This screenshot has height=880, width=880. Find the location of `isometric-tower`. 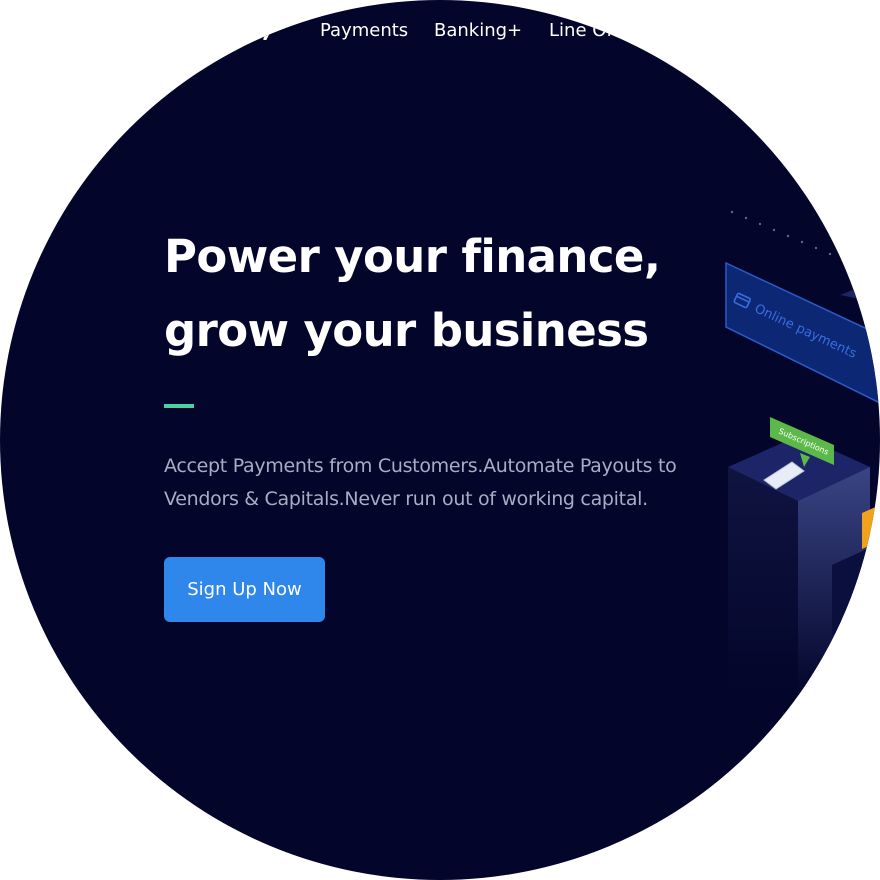

isometric-tower is located at coordinates (804, 565).